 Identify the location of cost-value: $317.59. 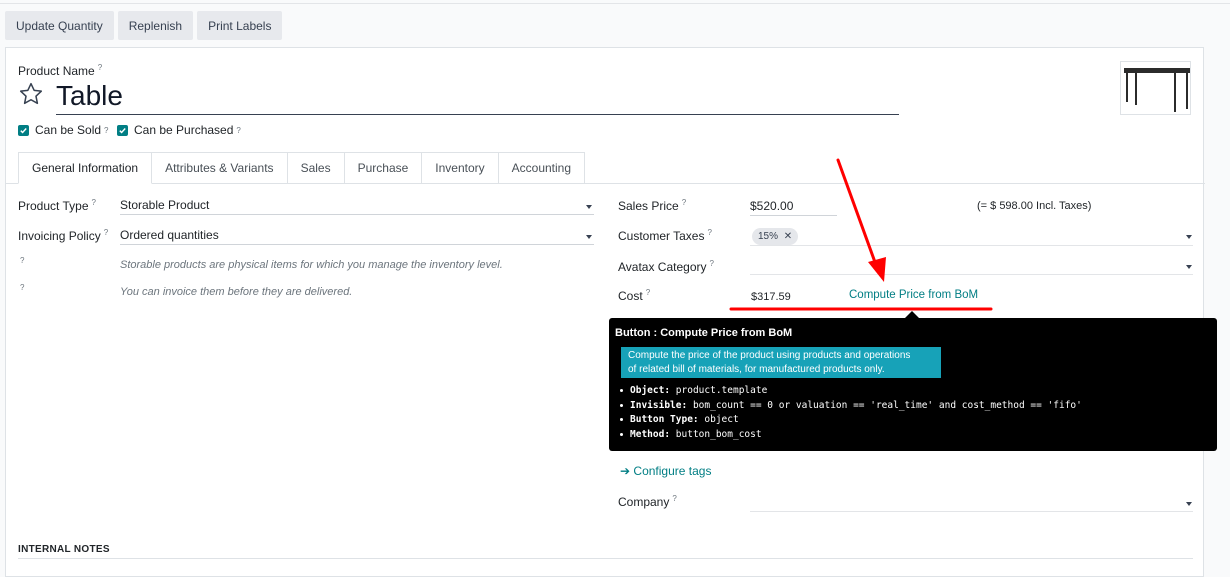
(771, 297).